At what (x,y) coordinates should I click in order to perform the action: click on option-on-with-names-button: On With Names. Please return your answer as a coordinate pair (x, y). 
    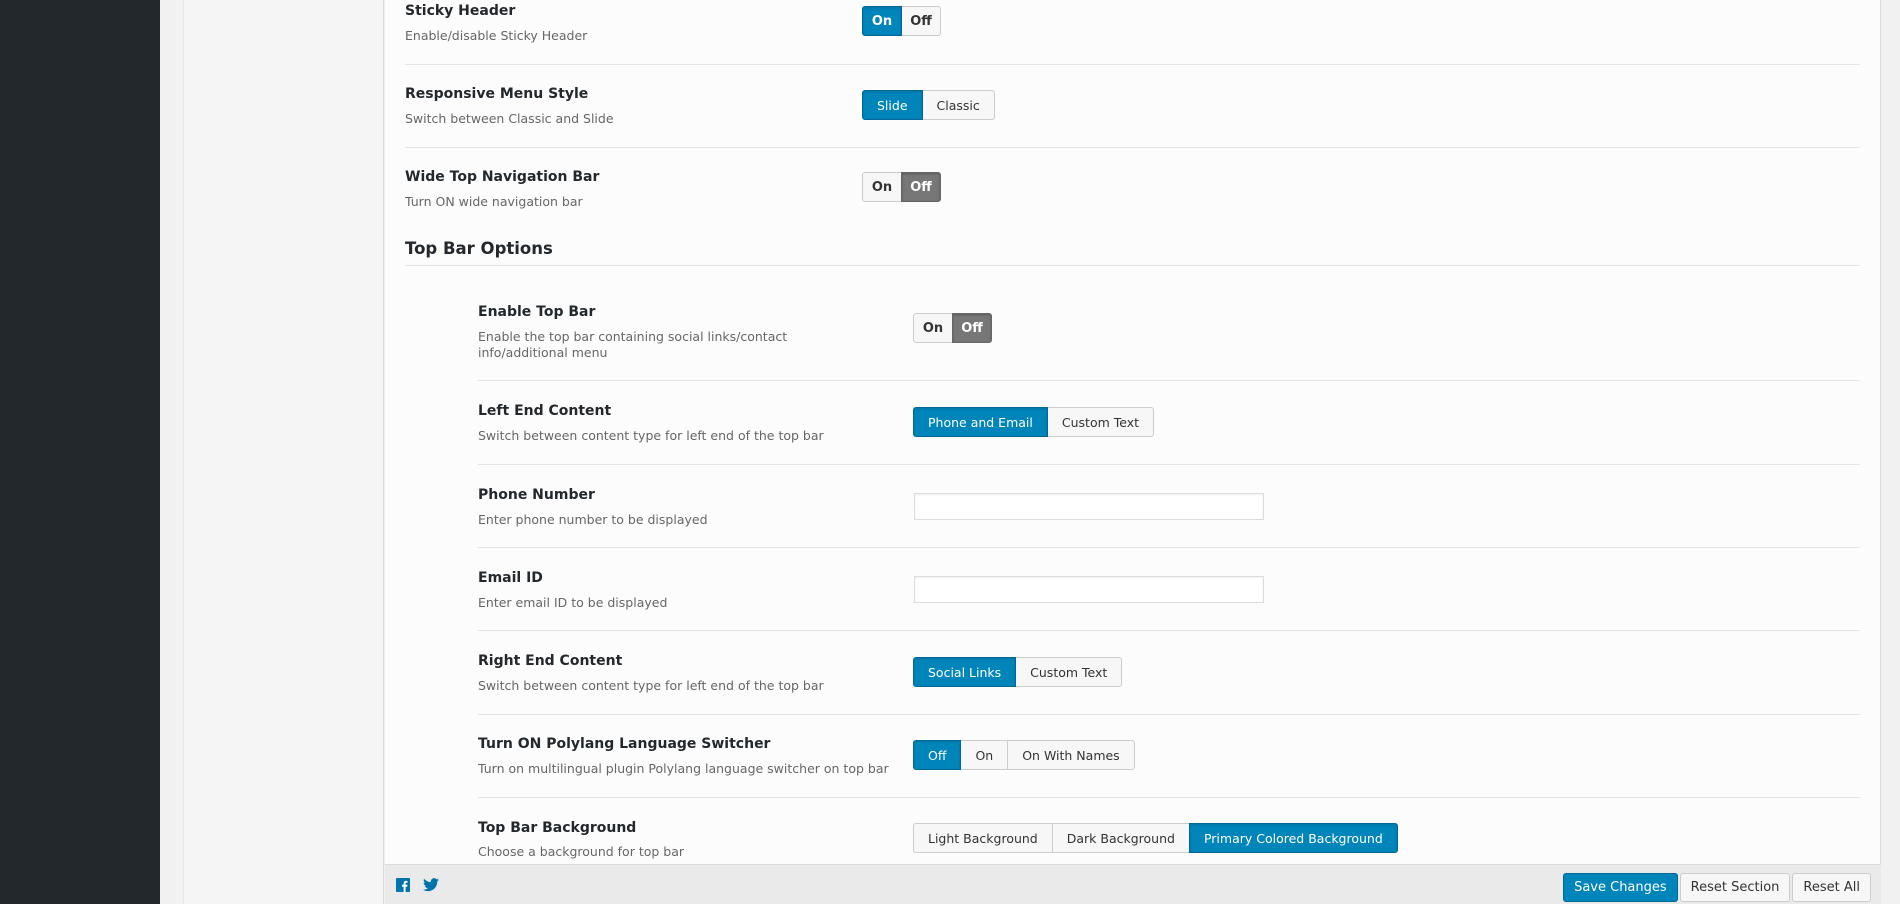
    Looking at the image, I should click on (1071, 755).